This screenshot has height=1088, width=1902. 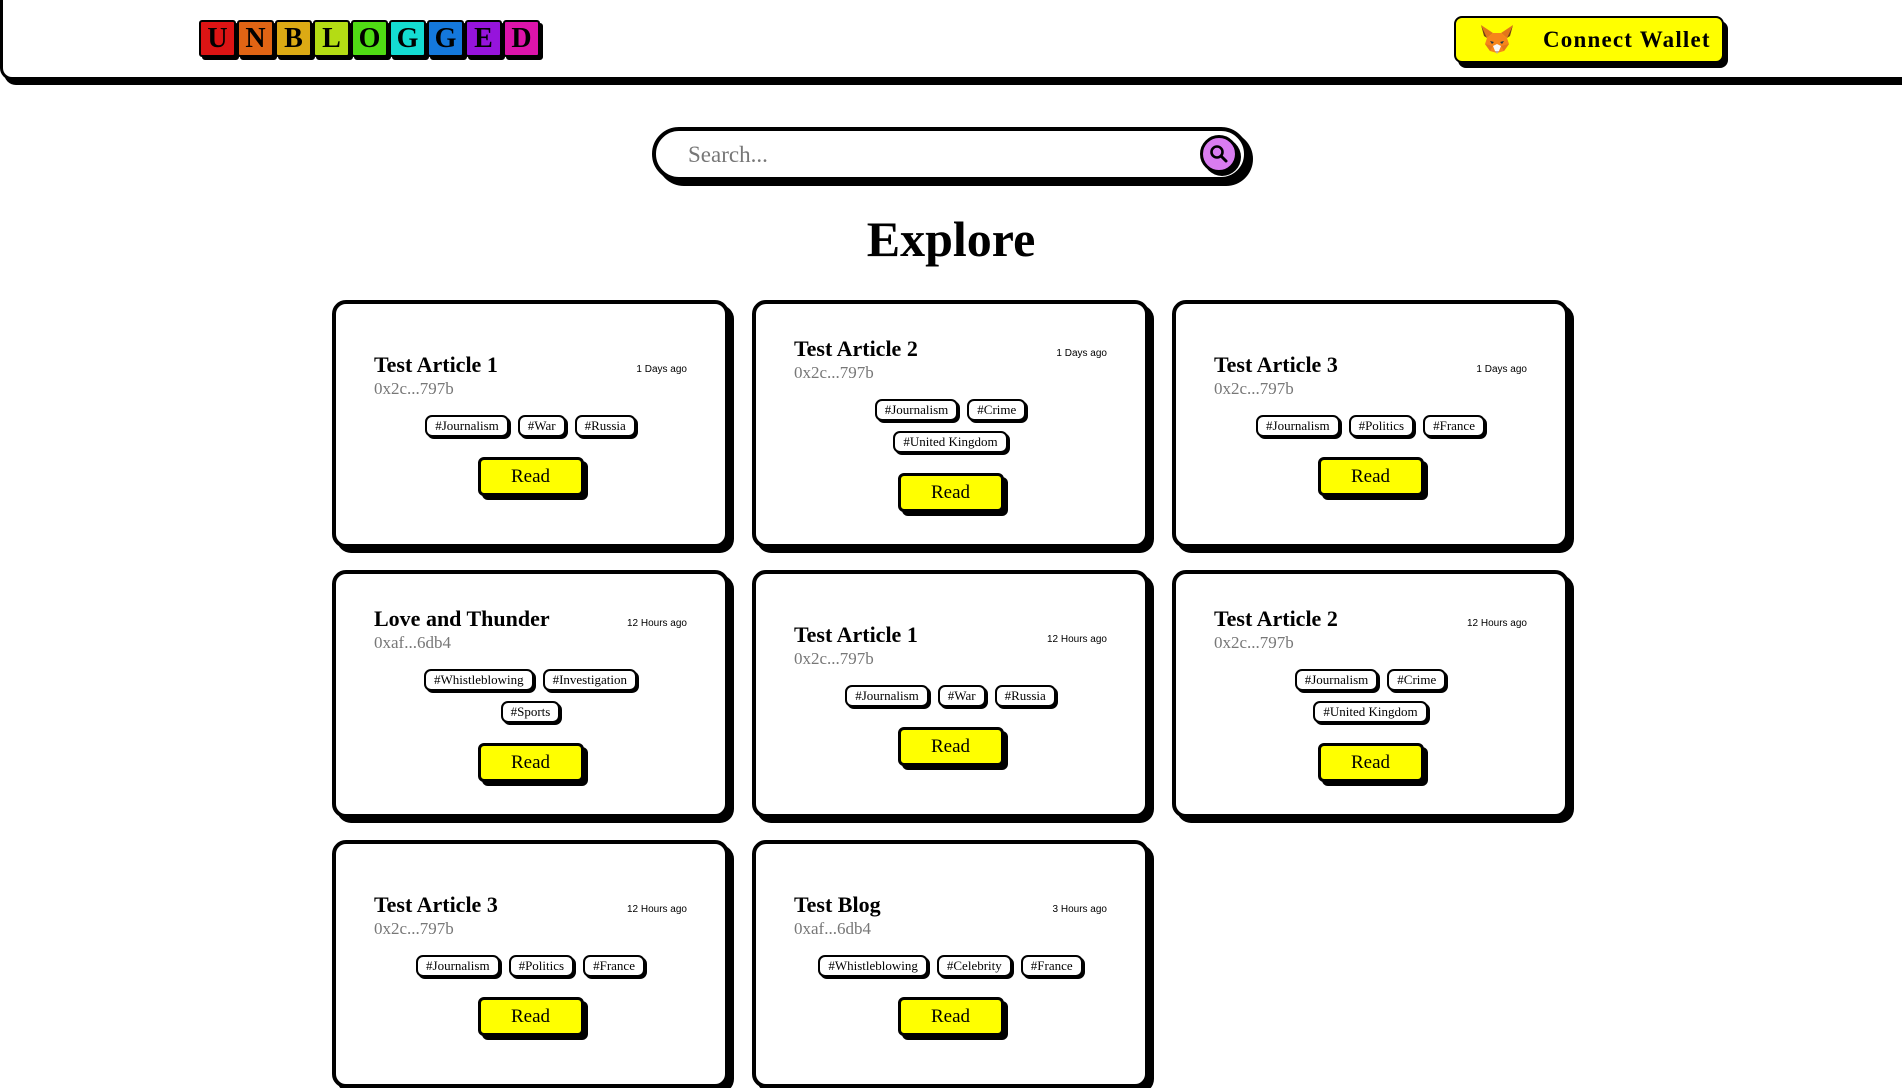 I want to click on logo-letter-tile: B, so click(x=293, y=38).